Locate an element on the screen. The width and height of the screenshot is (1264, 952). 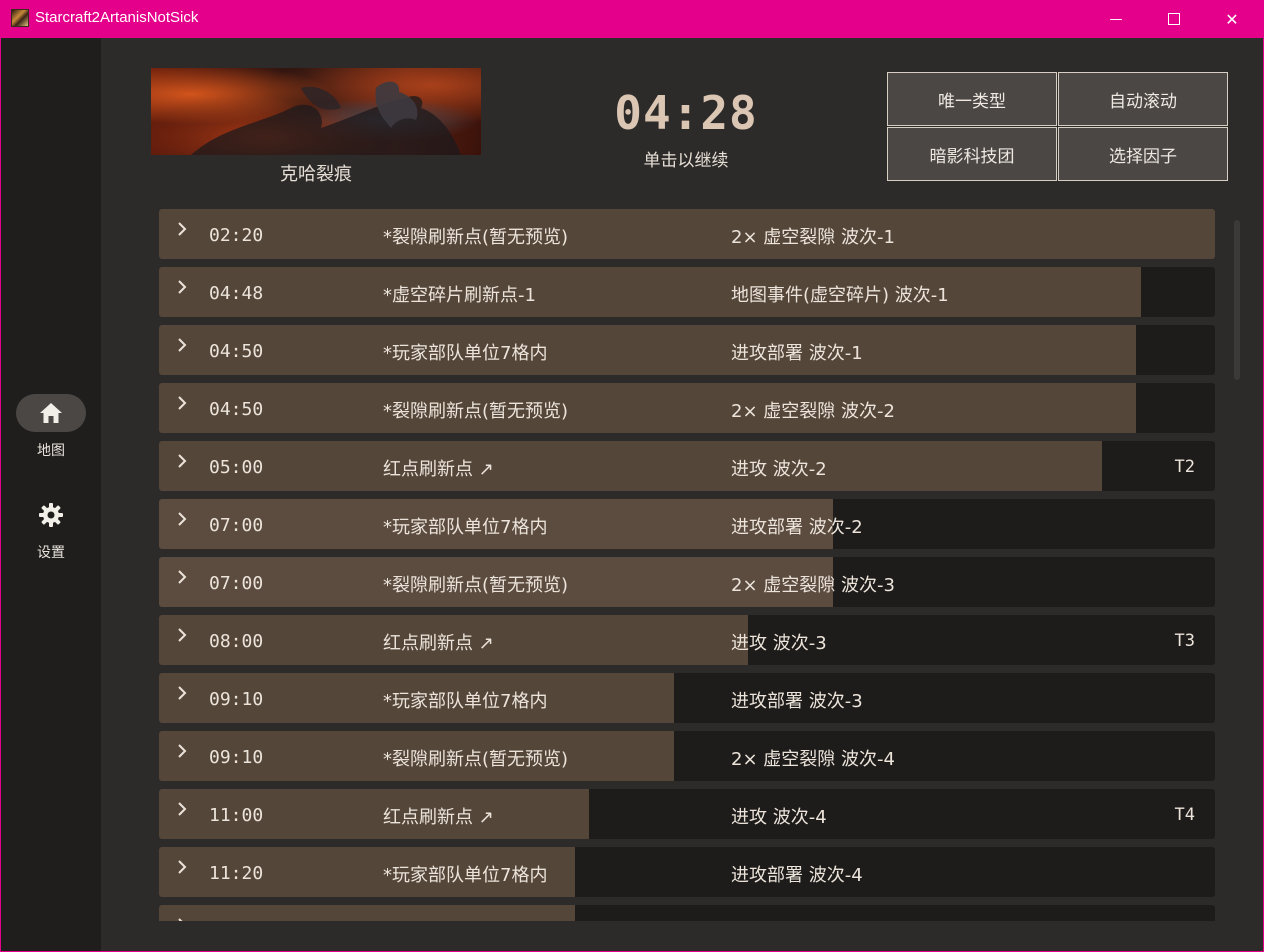
event-row is located at coordinates (687, 913).